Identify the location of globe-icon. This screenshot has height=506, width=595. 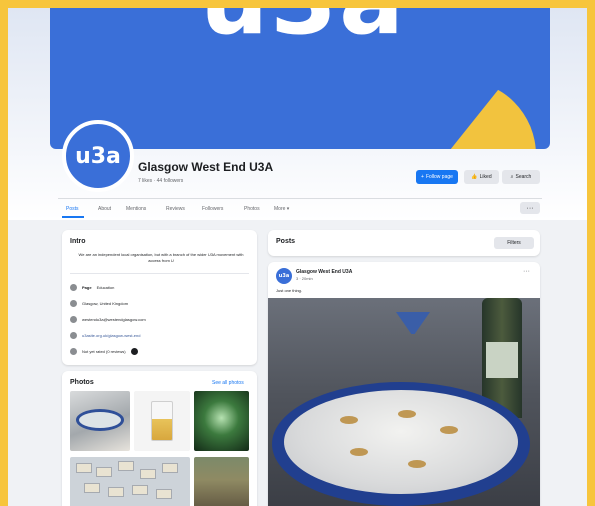
(73, 335).